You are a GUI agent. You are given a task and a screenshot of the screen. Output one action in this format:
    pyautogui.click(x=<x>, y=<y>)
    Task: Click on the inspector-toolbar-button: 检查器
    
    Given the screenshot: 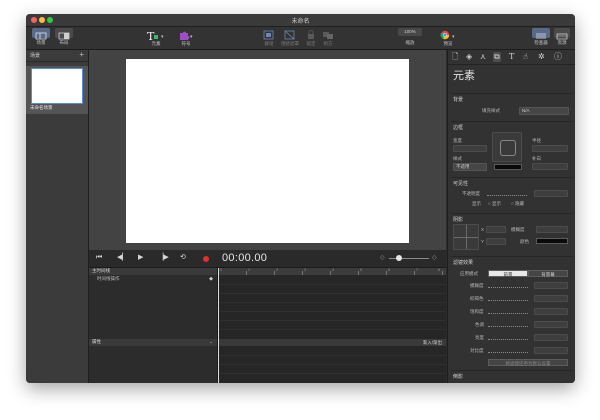 What is the action you would take?
    pyautogui.click(x=541, y=37)
    